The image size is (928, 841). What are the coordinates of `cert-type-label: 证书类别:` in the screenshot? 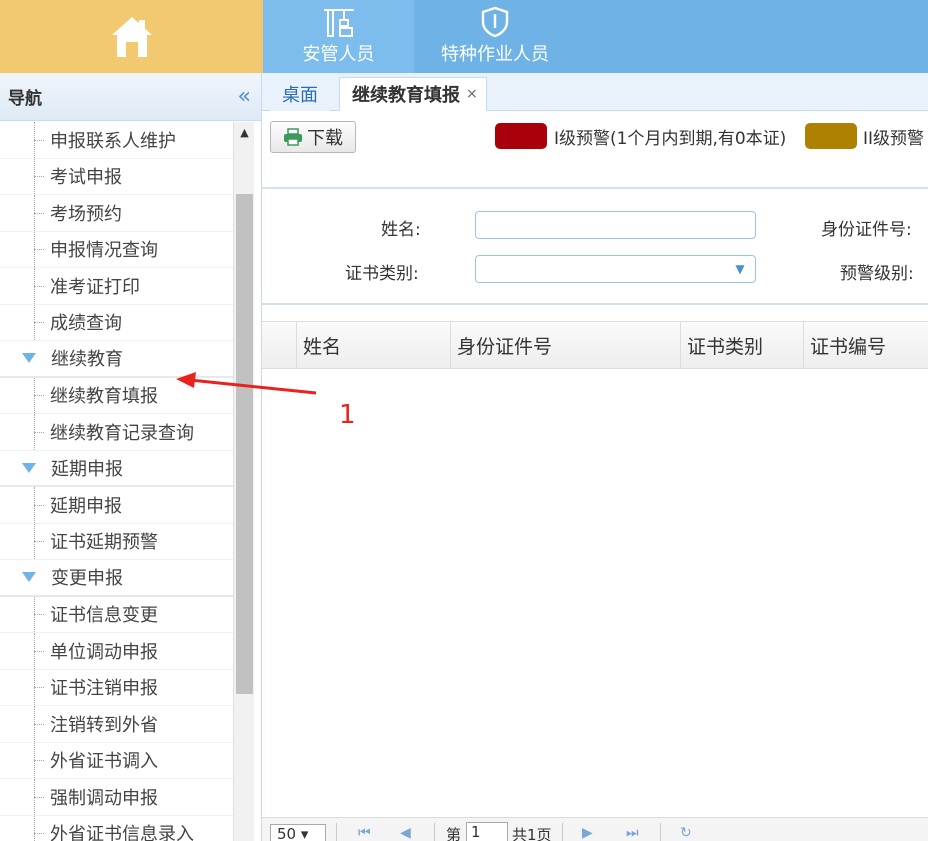 It's located at (382, 274).